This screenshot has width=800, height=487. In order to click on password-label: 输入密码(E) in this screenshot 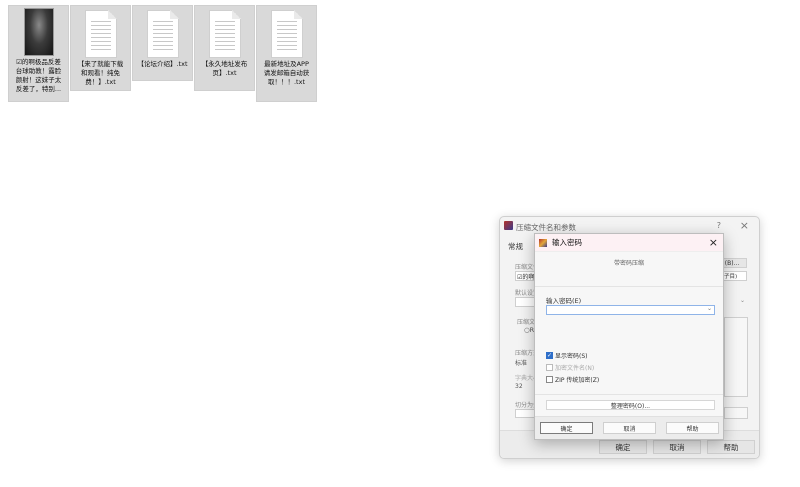, I will do `click(564, 301)`.